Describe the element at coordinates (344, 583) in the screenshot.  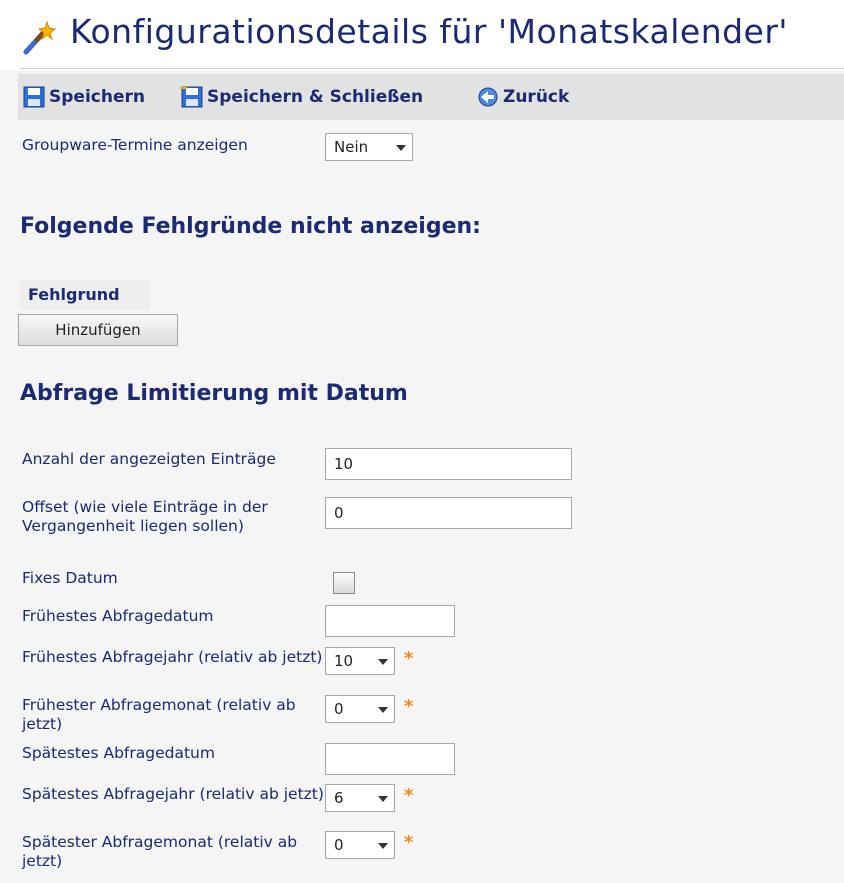
I see `fixed-date-checkbox` at that location.